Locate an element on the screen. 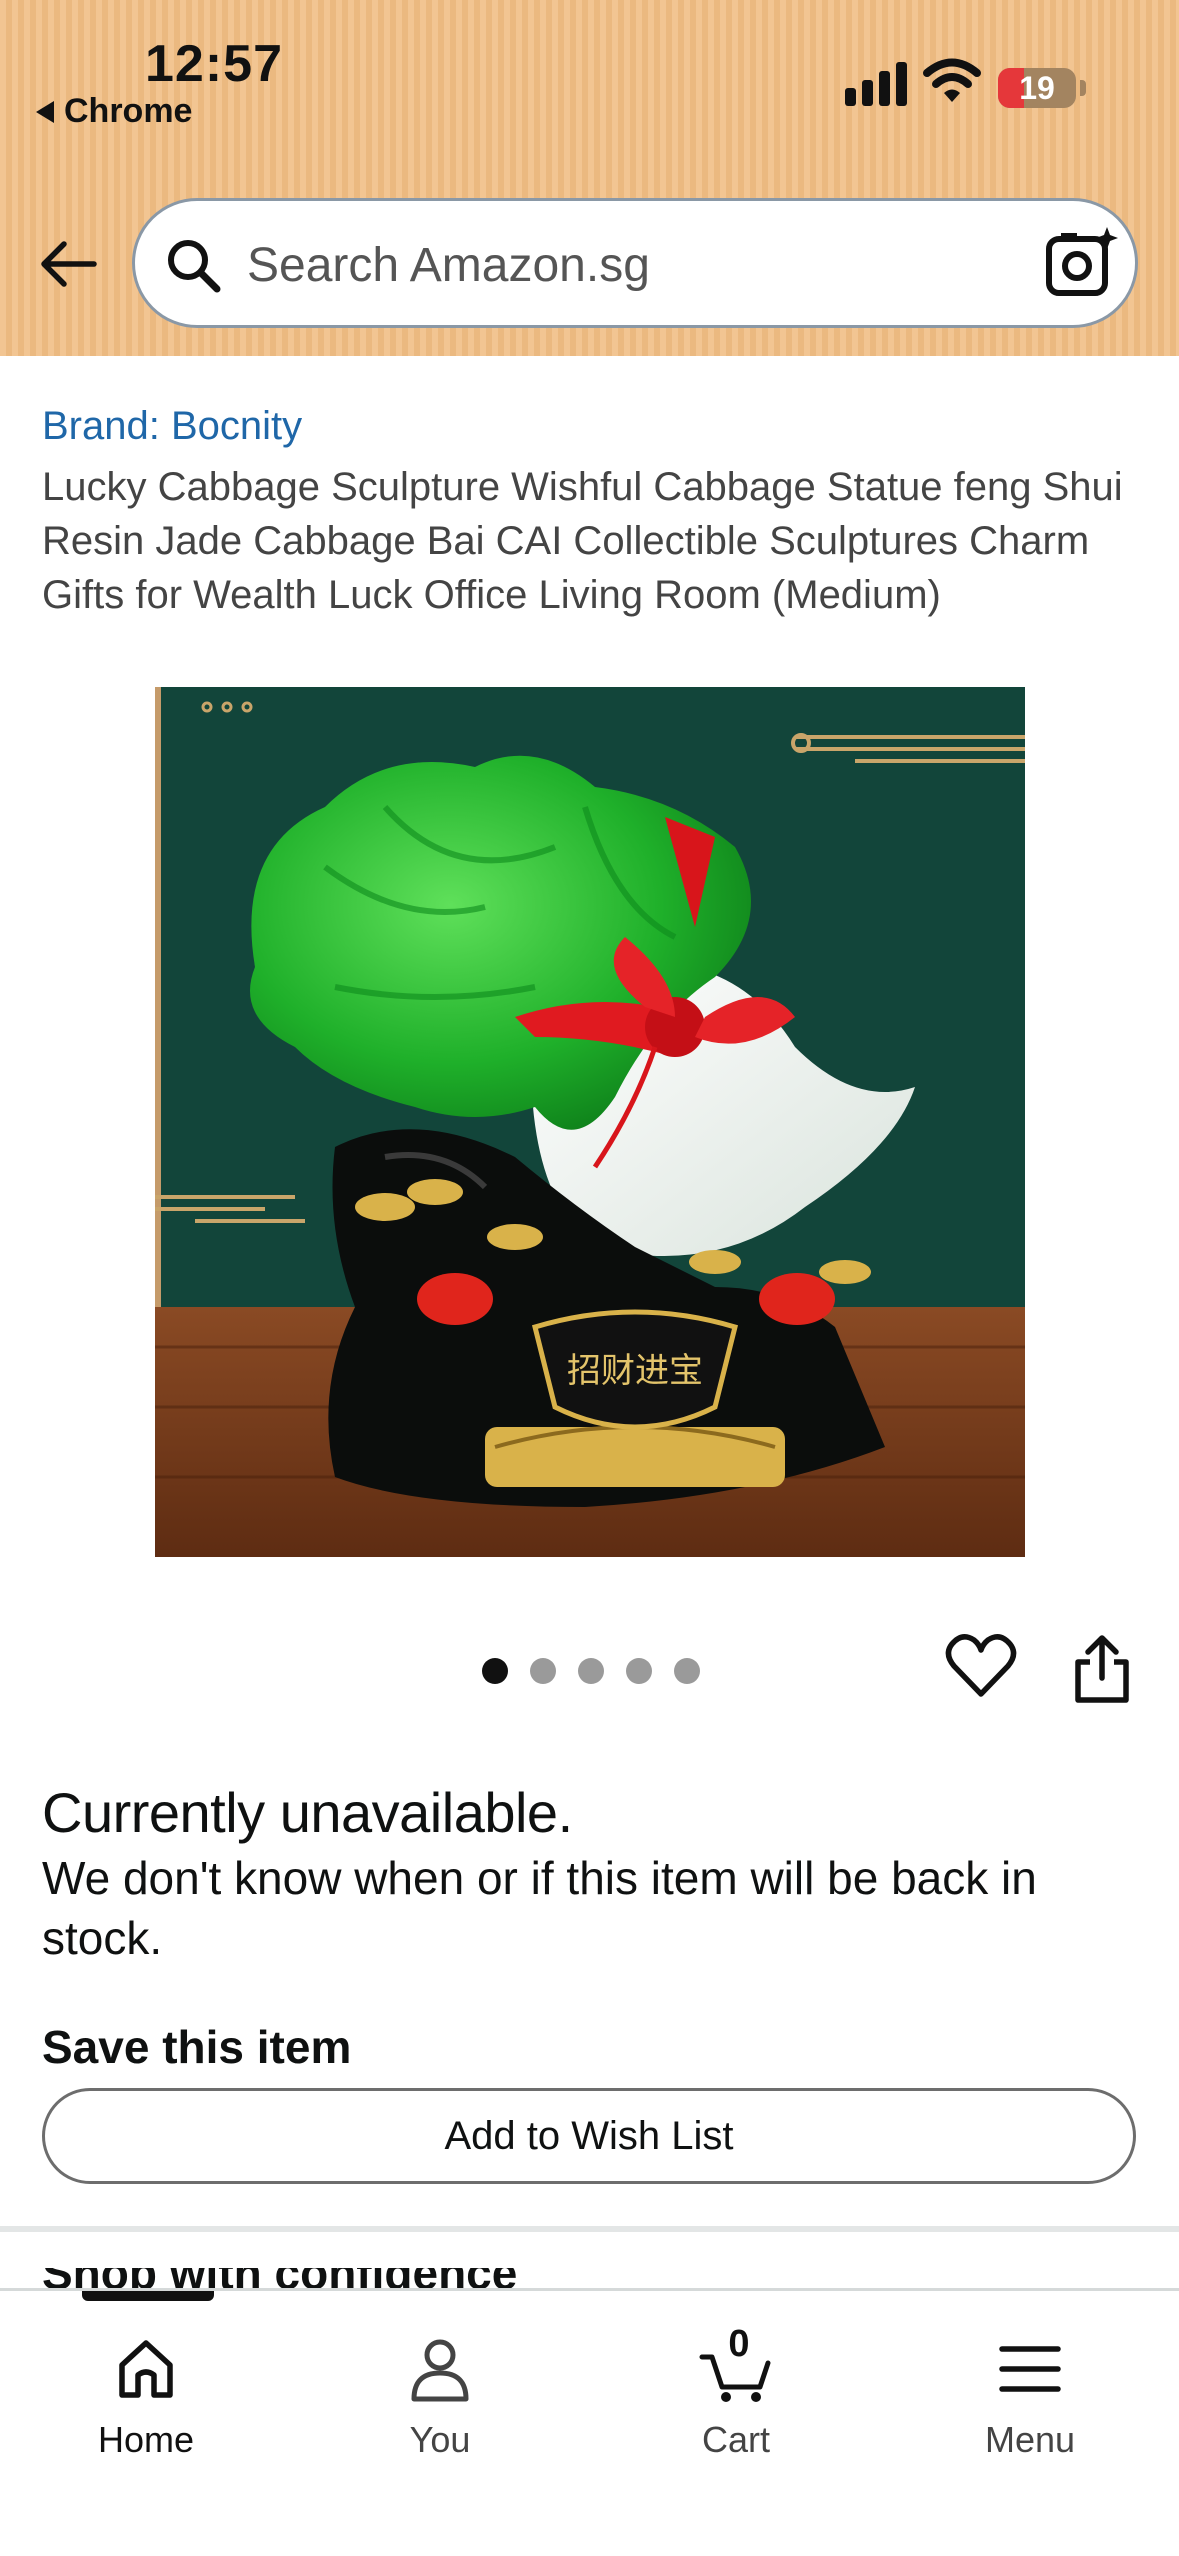 Image resolution: width=1179 pixels, height=2556 pixels. next-section-heading: Shop with confidence is located at coordinates (292, 2278).